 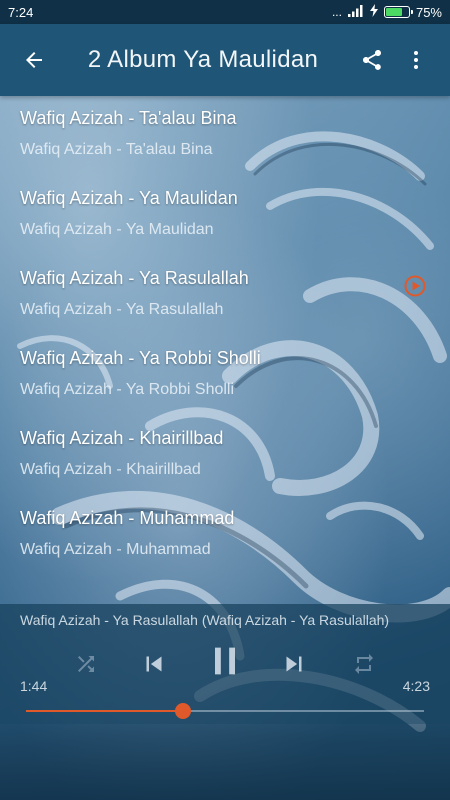 I want to click on back-button, so click(x=34, y=60).